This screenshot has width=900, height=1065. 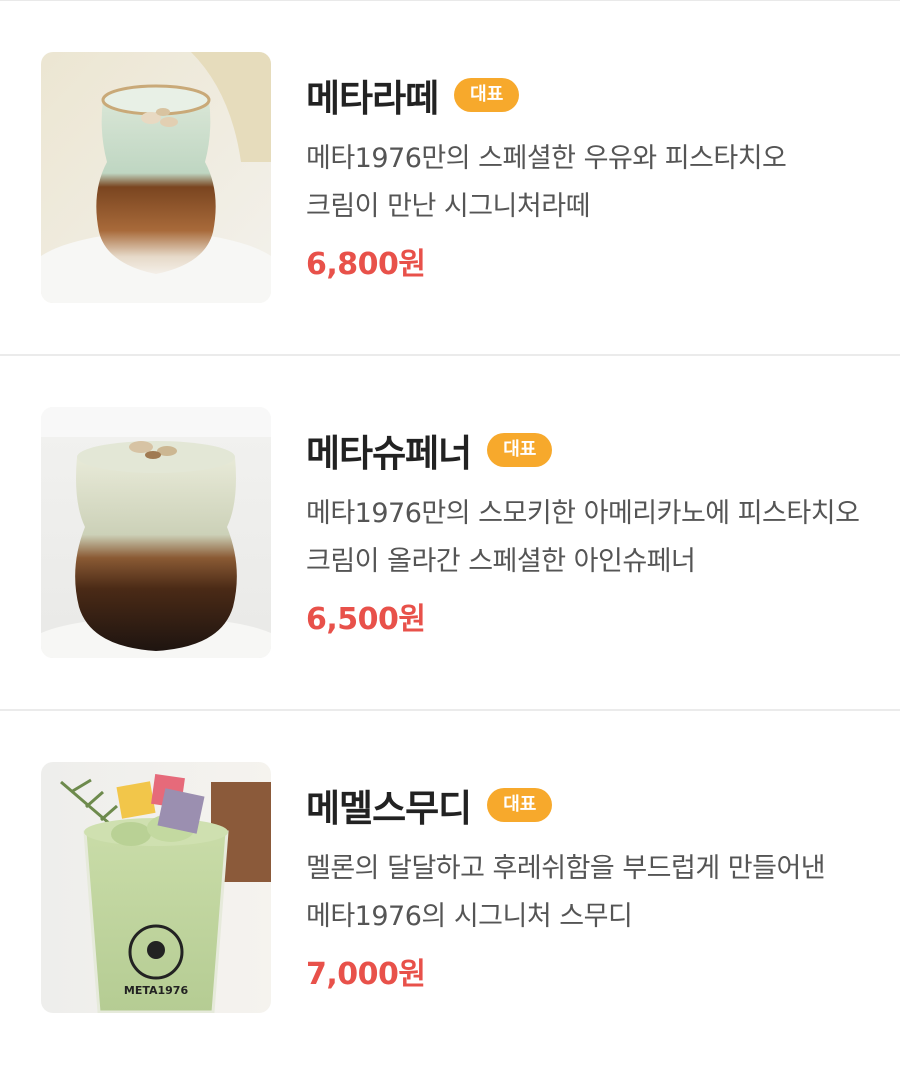 I want to click on smoothie-photo: META1976, so click(x=156, y=887).